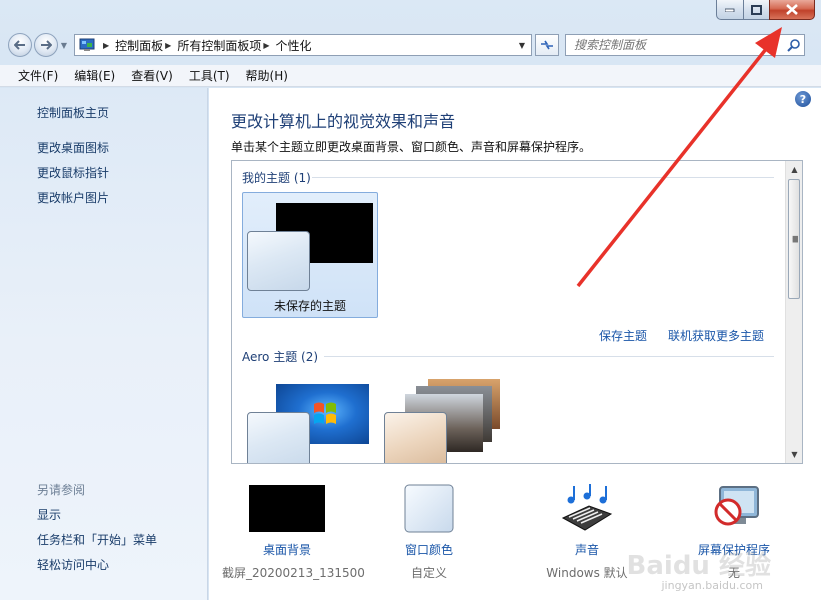  I want to click on help-button: ?, so click(803, 99).